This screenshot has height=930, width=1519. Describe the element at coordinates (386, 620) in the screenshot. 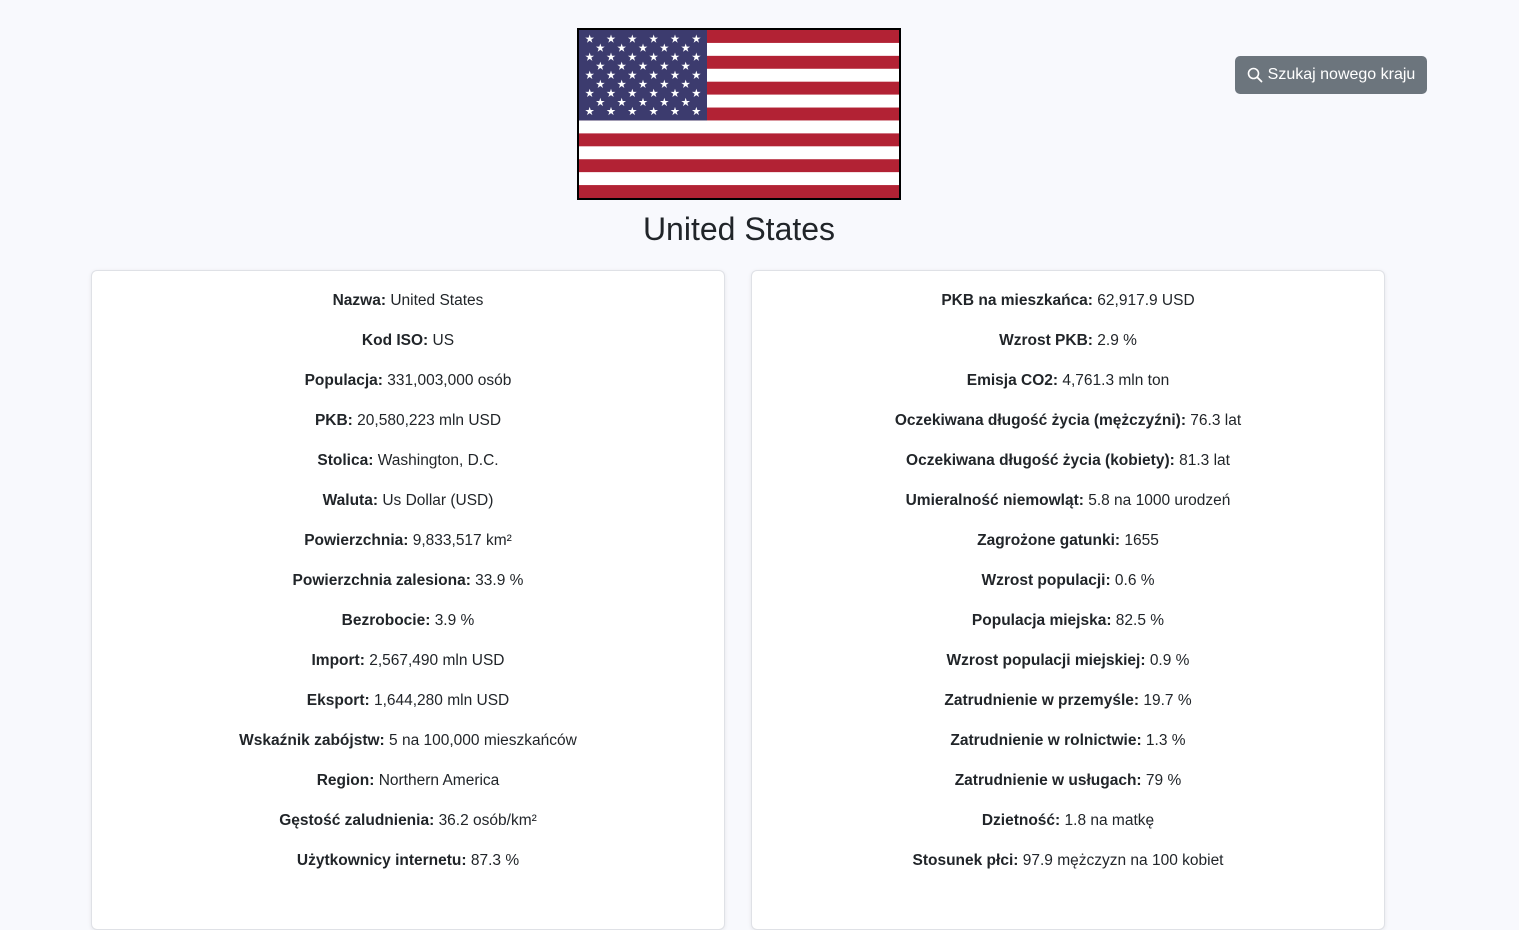

I see `info-label: Bezrobocie:` at that location.